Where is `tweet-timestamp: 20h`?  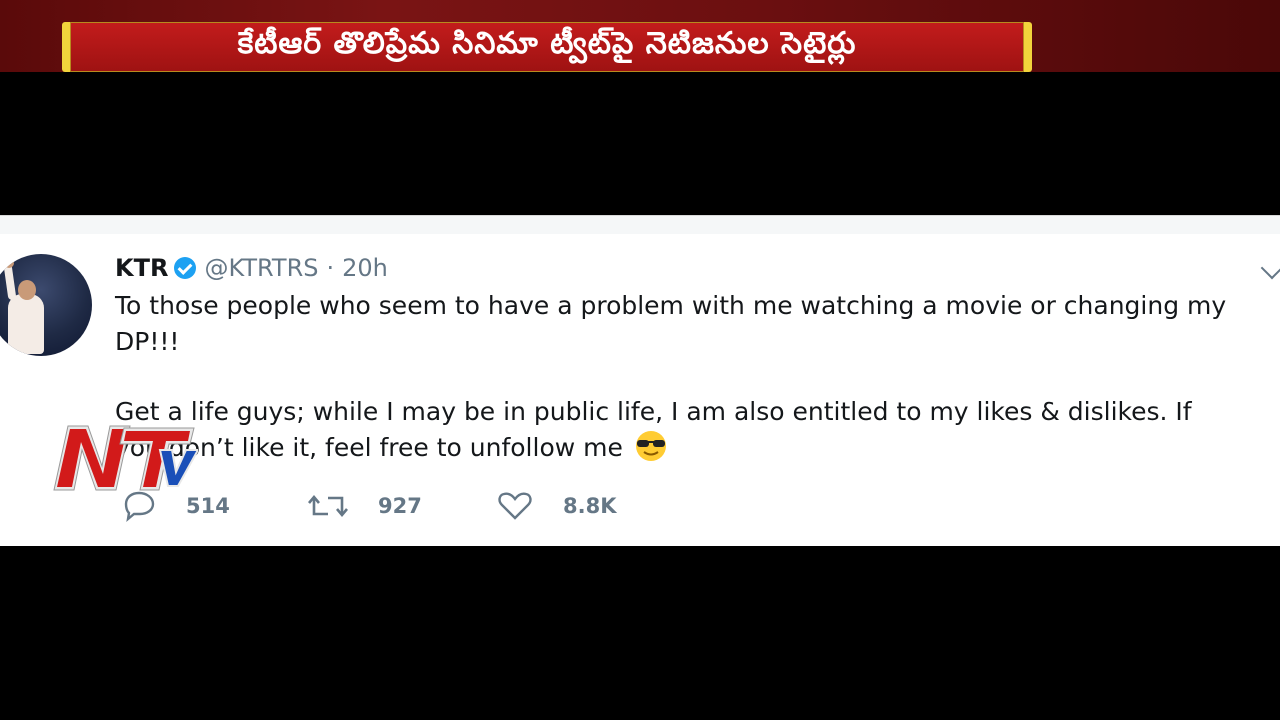 tweet-timestamp: 20h is located at coordinates (365, 268).